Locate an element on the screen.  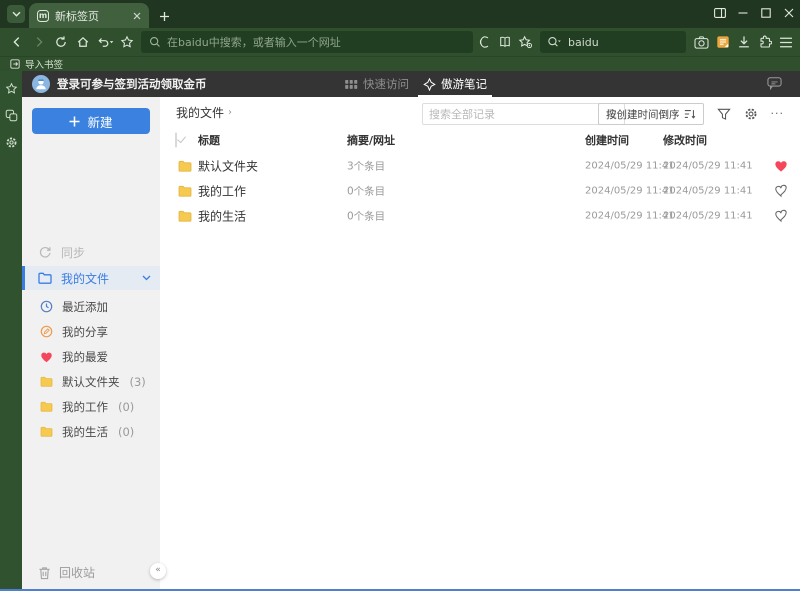
item-count: (3) is located at coordinates (137, 381).